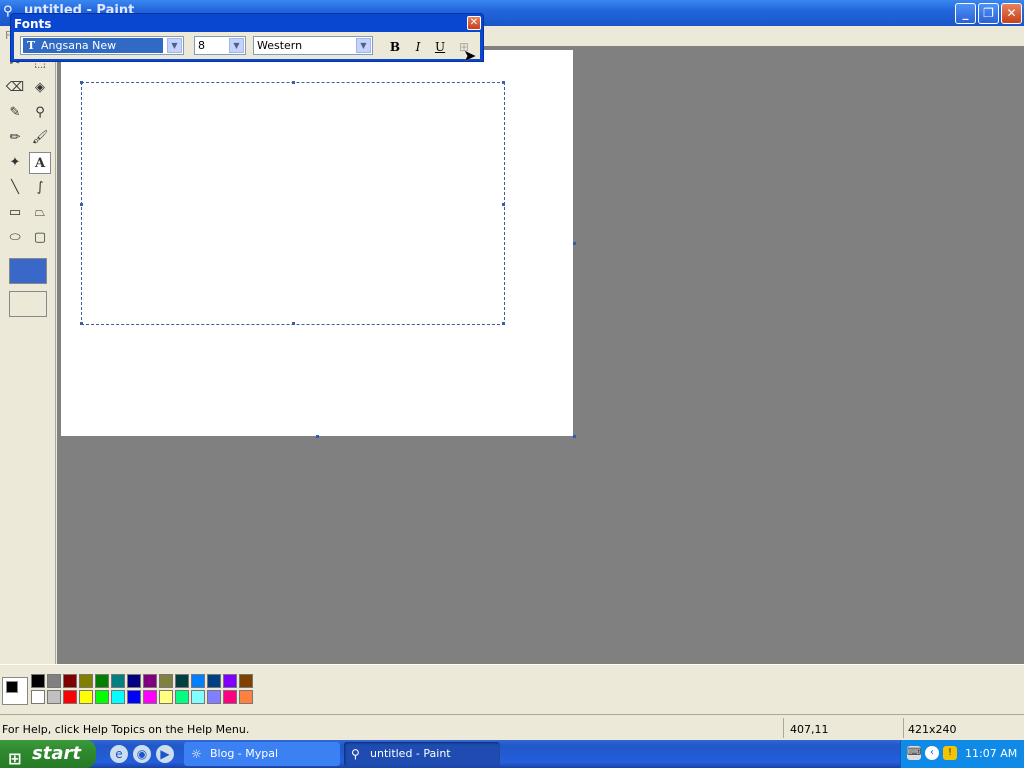 The image size is (1024, 768). What do you see at coordinates (40, 163) in the screenshot?
I see `text-tool-icon: A` at bounding box center [40, 163].